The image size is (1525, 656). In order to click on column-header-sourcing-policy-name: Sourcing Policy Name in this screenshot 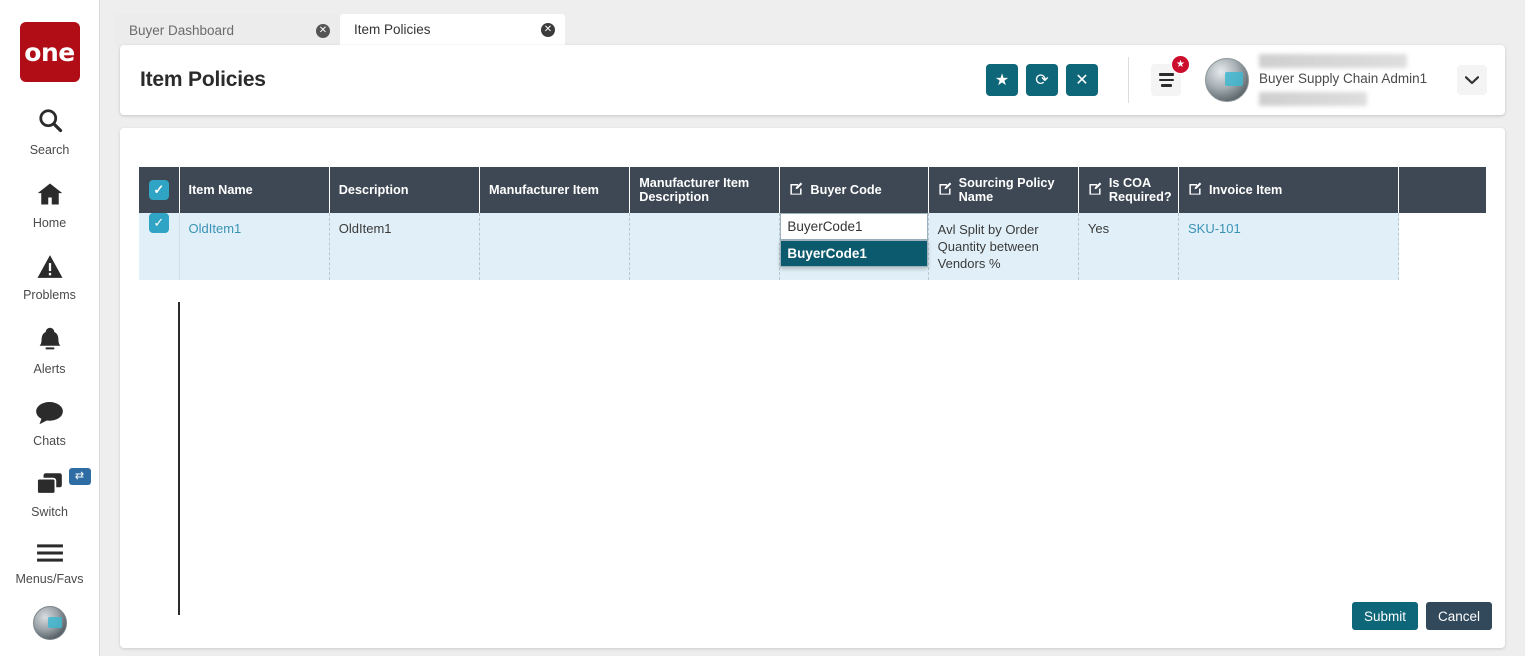, I will do `click(1003, 190)`.